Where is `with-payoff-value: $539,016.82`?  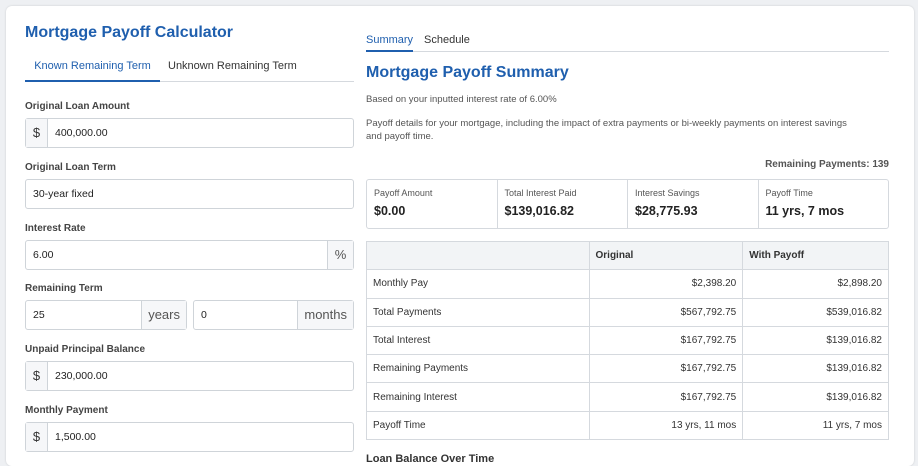 with-payoff-value: $539,016.82 is located at coordinates (815, 312).